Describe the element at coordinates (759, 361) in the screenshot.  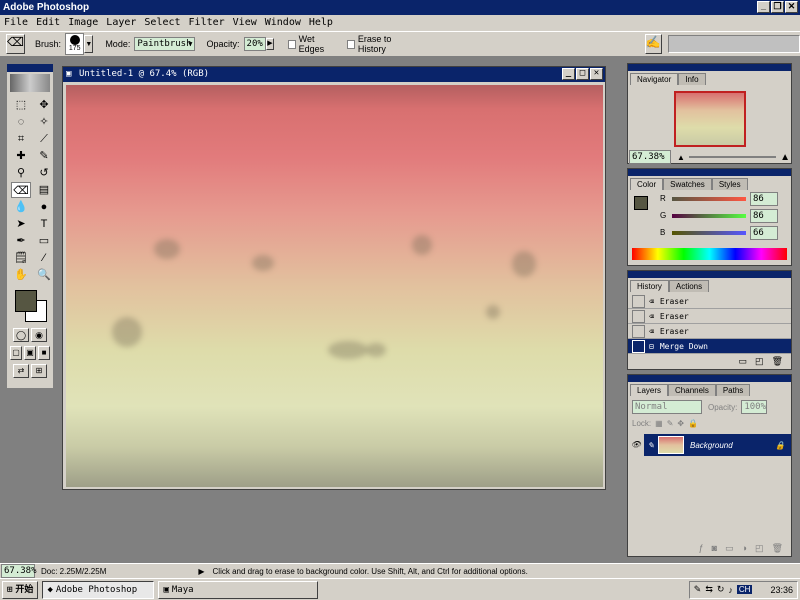
I see `new-snapshot-icon: ◰` at that location.